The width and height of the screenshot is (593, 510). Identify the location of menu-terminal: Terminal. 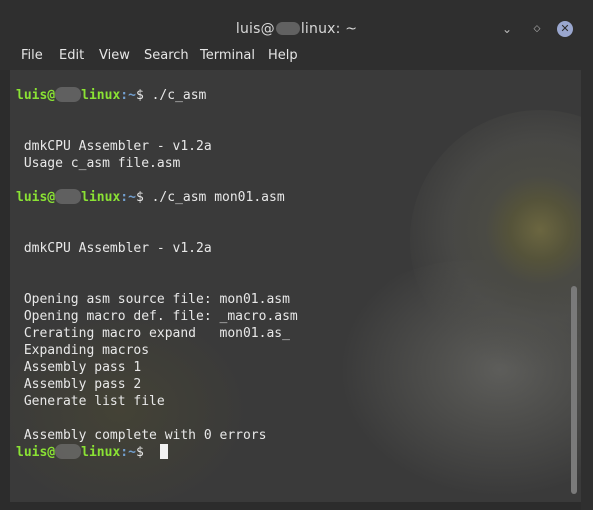
(227, 56).